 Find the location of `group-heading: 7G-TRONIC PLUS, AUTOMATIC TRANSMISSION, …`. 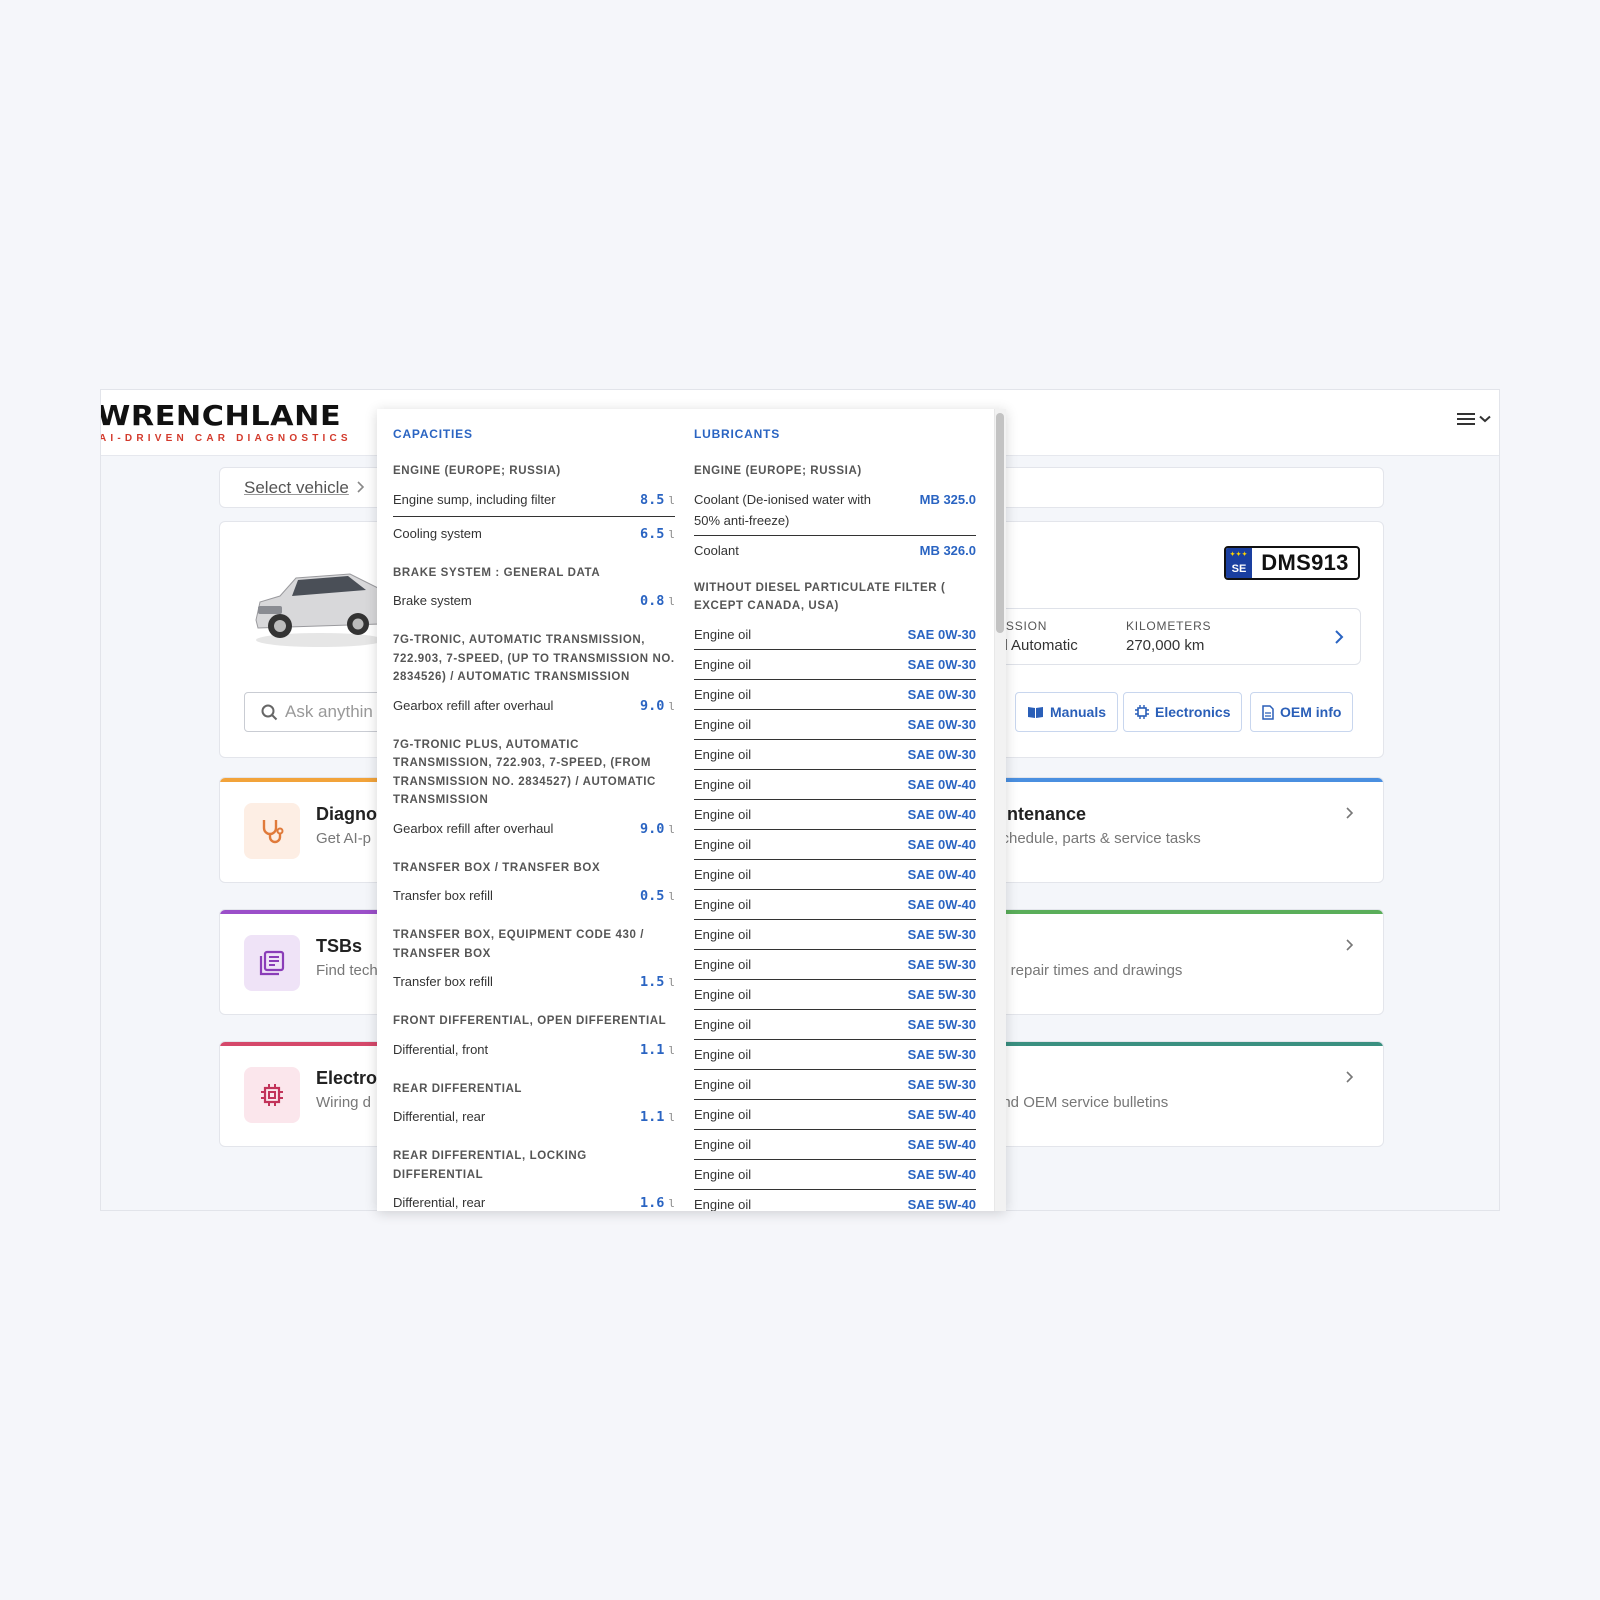

group-heading: 7G-TRONIC PLUS, AUTOMATIC TRANSMISSION, … is located at coordinates (524, 772).